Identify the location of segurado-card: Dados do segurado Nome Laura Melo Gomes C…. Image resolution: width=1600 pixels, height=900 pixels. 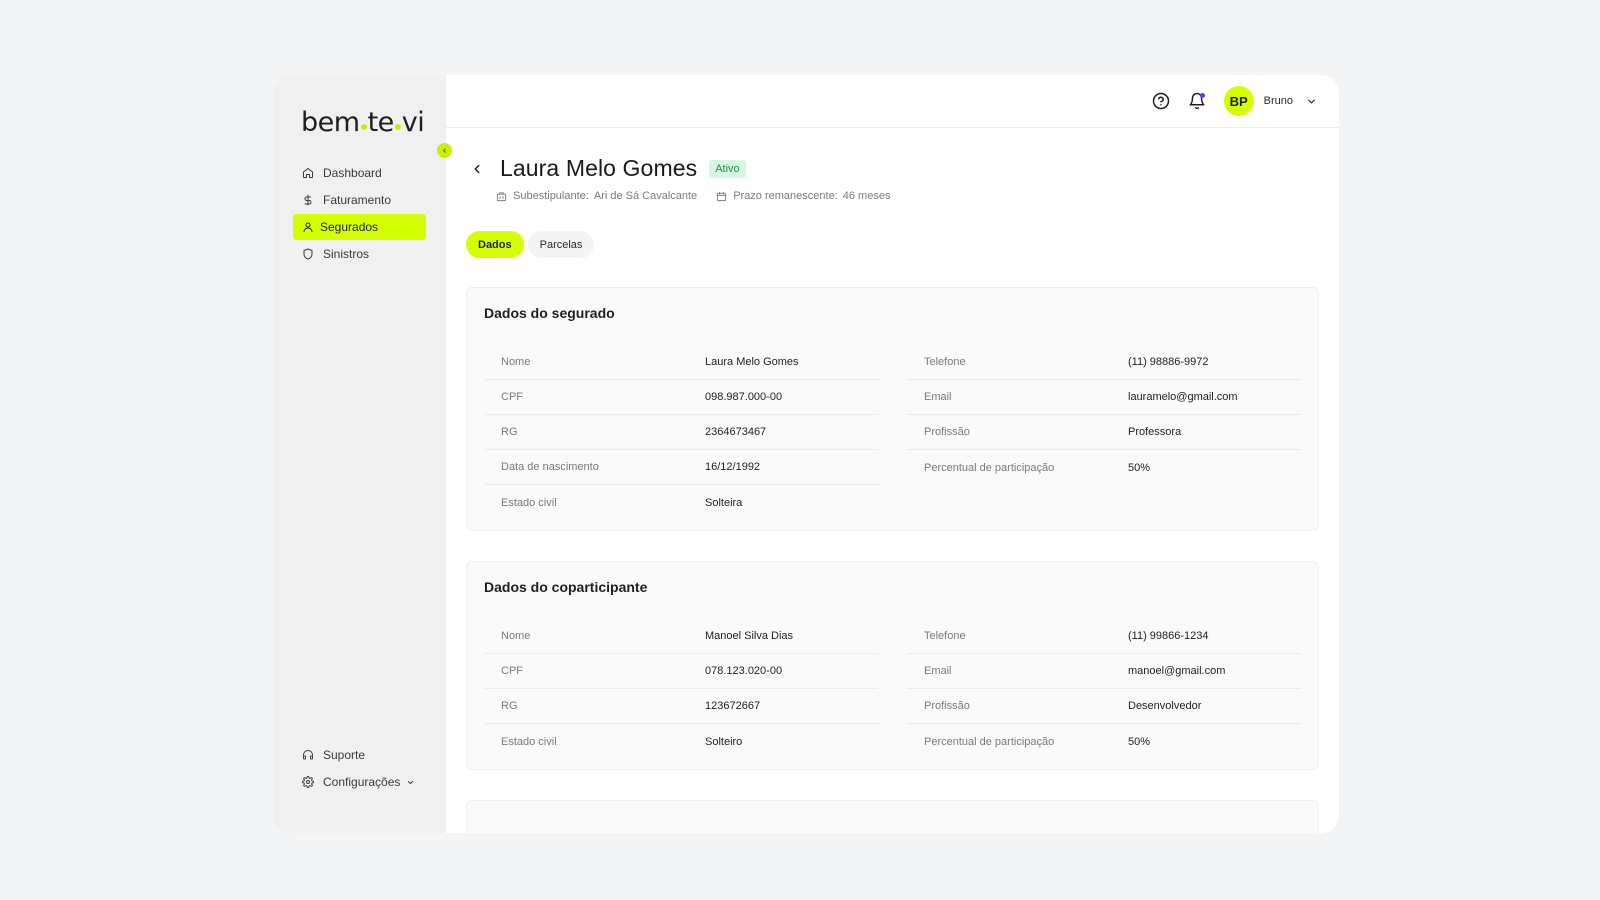
(892, 409).